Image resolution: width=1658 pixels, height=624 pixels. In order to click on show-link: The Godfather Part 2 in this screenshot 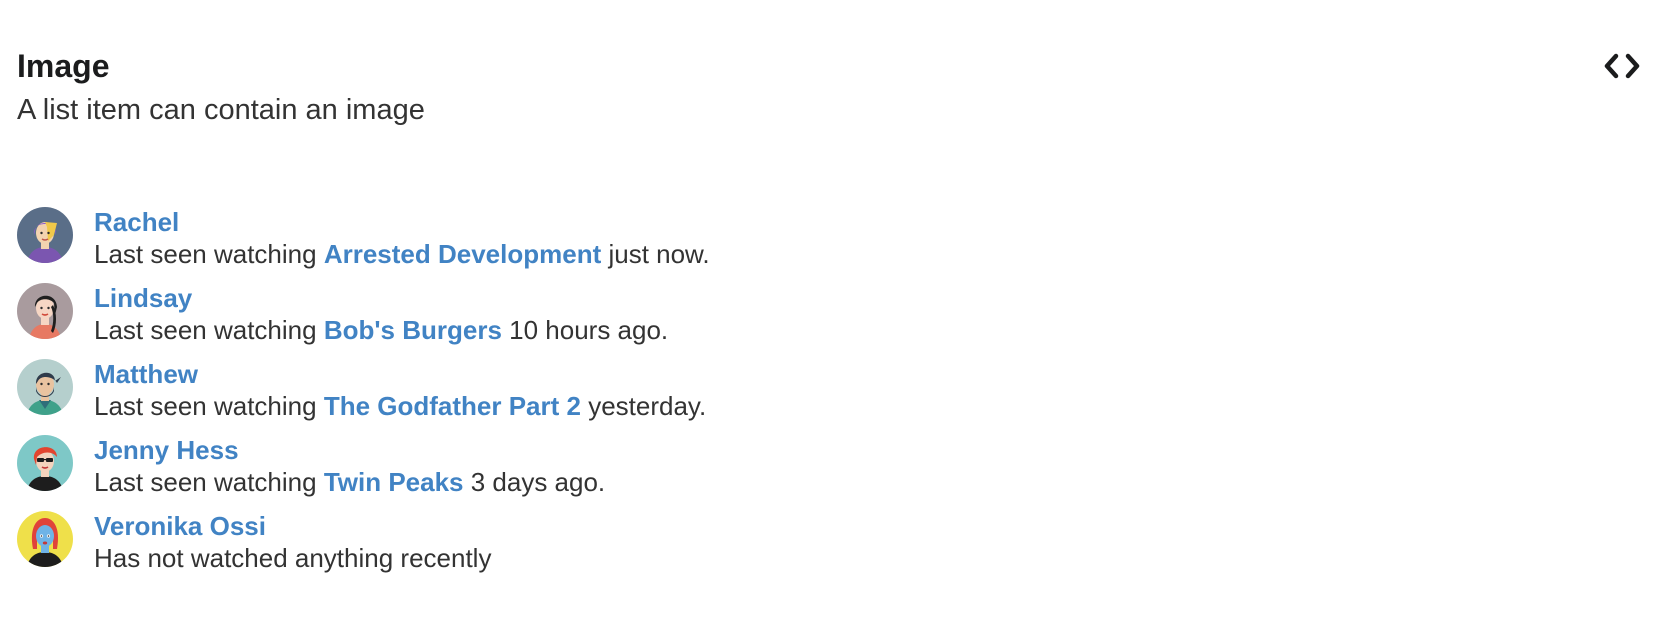, I will do `click(452, 406)`.